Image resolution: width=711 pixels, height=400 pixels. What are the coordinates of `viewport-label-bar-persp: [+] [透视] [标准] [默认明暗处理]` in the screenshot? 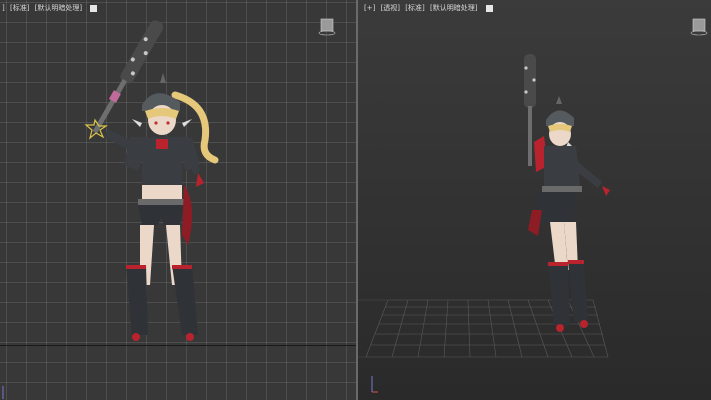 It's located at (429, 8).